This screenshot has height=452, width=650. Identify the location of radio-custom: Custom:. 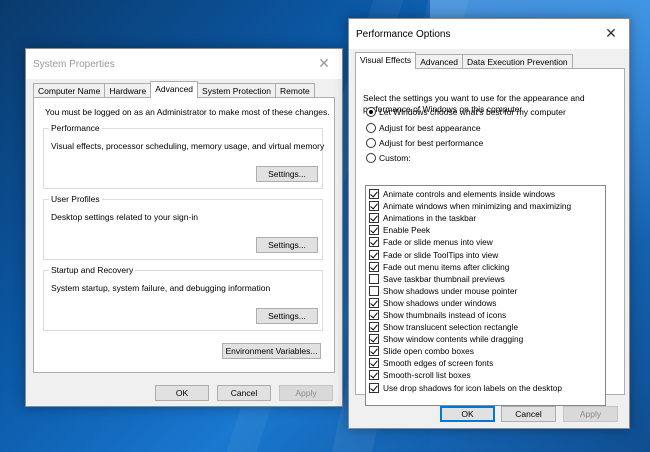
(388, 158).